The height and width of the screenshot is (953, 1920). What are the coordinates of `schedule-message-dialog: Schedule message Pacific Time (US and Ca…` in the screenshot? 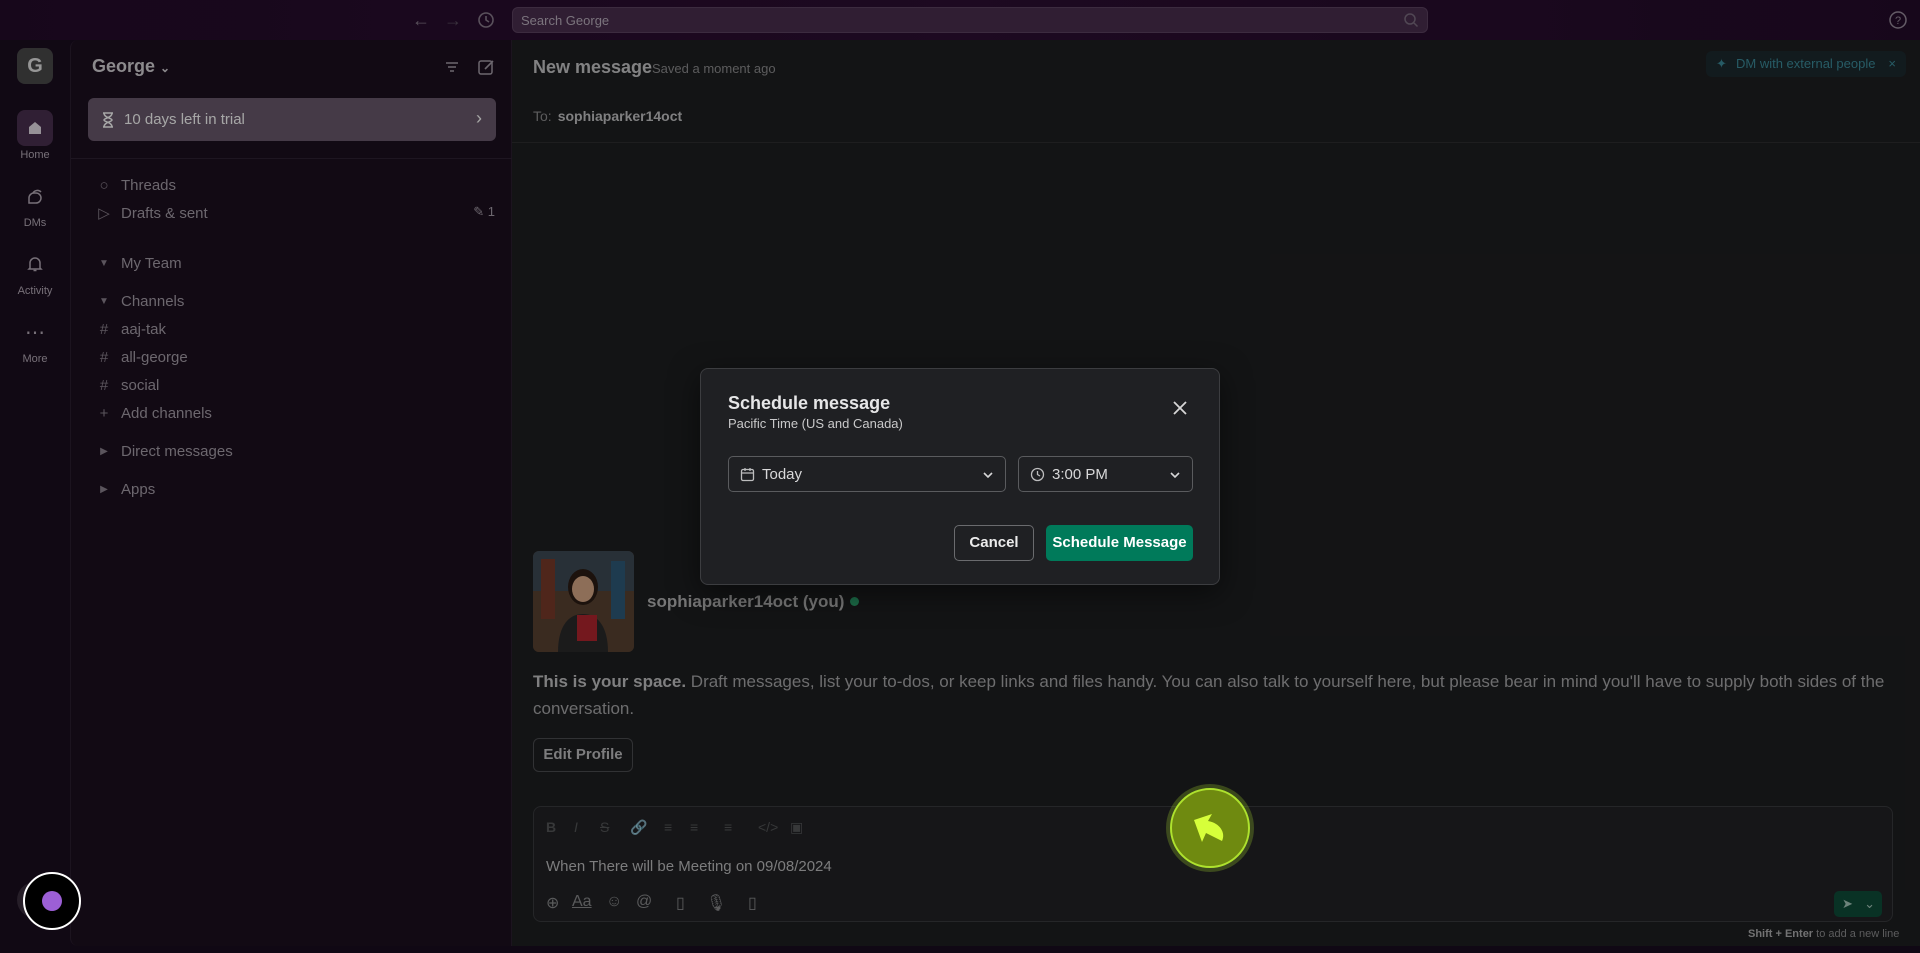 It's located at (960, 476).